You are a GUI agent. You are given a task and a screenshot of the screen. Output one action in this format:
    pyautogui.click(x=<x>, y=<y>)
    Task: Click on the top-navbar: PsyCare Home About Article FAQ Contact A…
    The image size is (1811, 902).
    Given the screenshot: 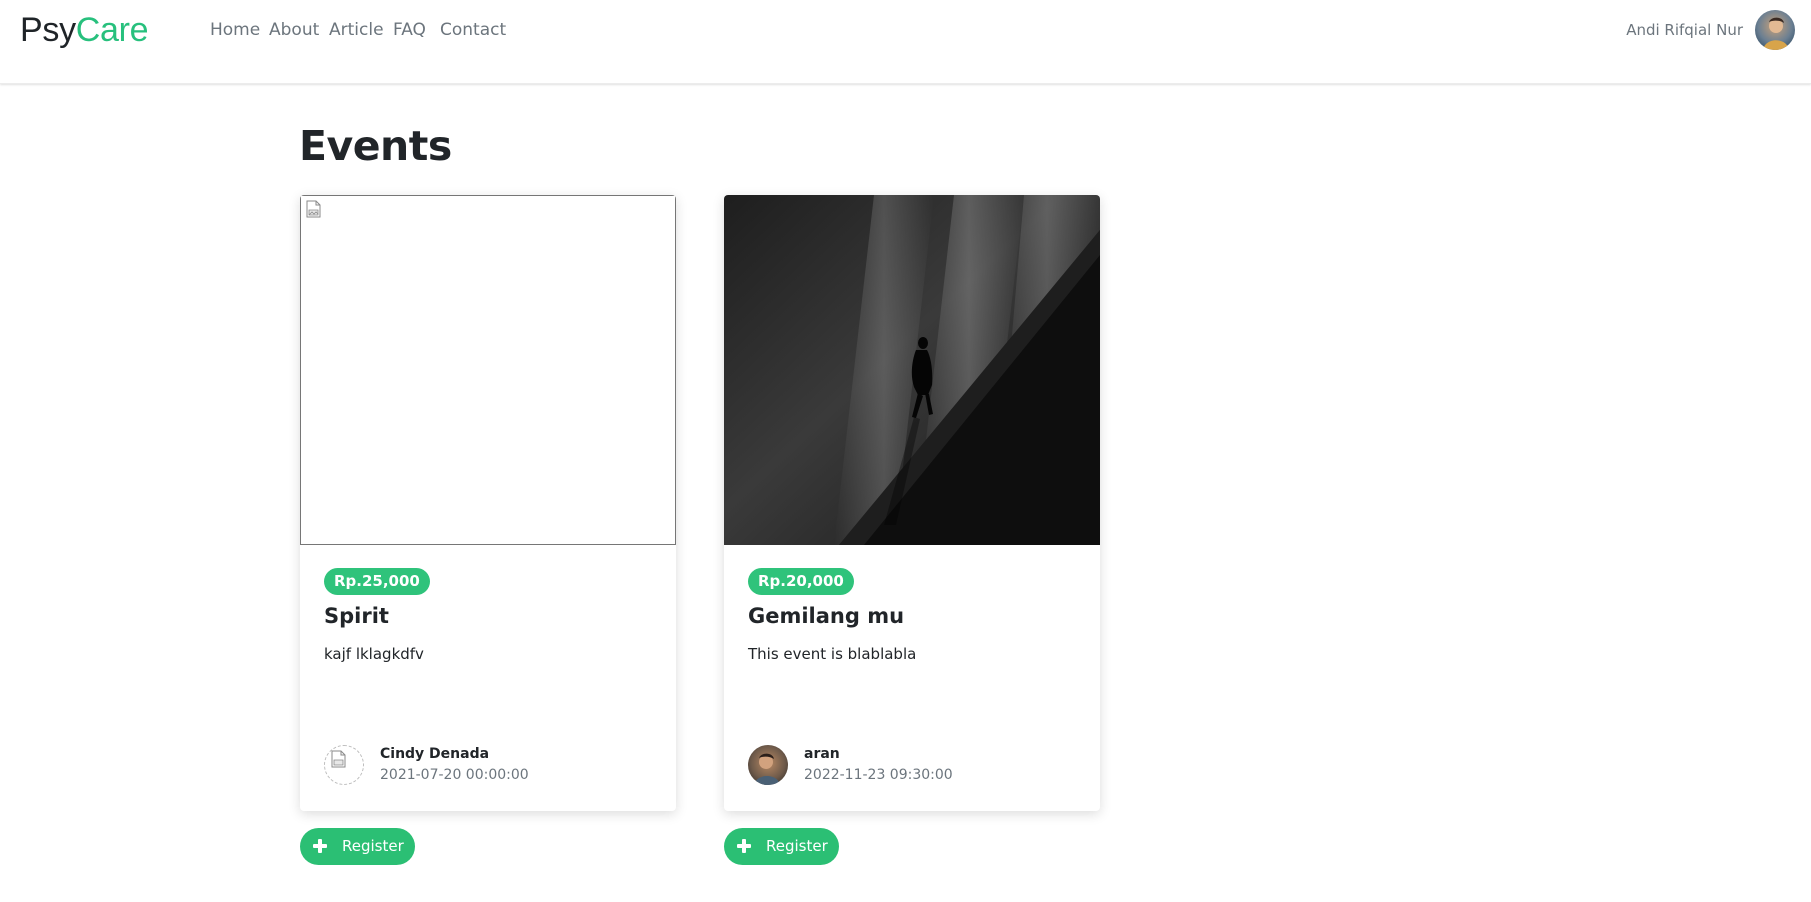 What is the action you would take?
    pyautogui.click(x=905, y=42)
    